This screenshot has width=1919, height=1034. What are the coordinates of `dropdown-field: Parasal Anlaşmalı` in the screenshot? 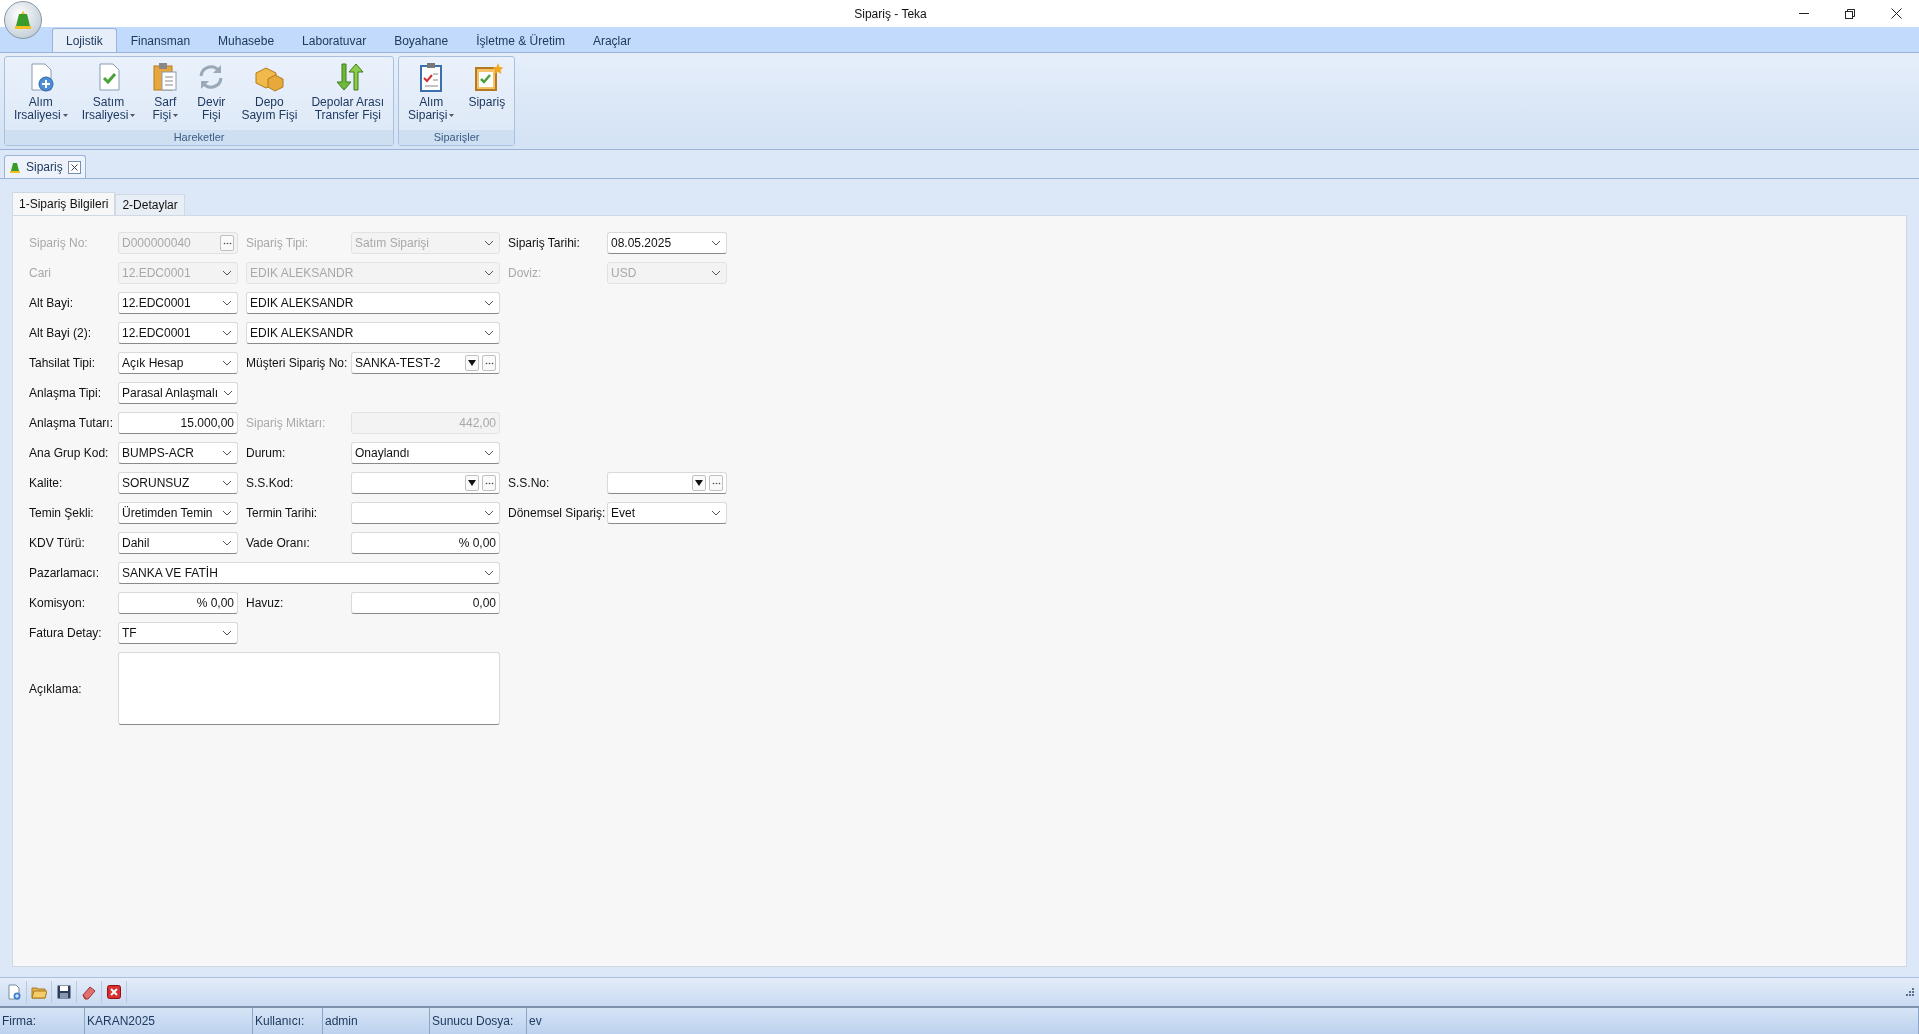 It's located at (178, 393).